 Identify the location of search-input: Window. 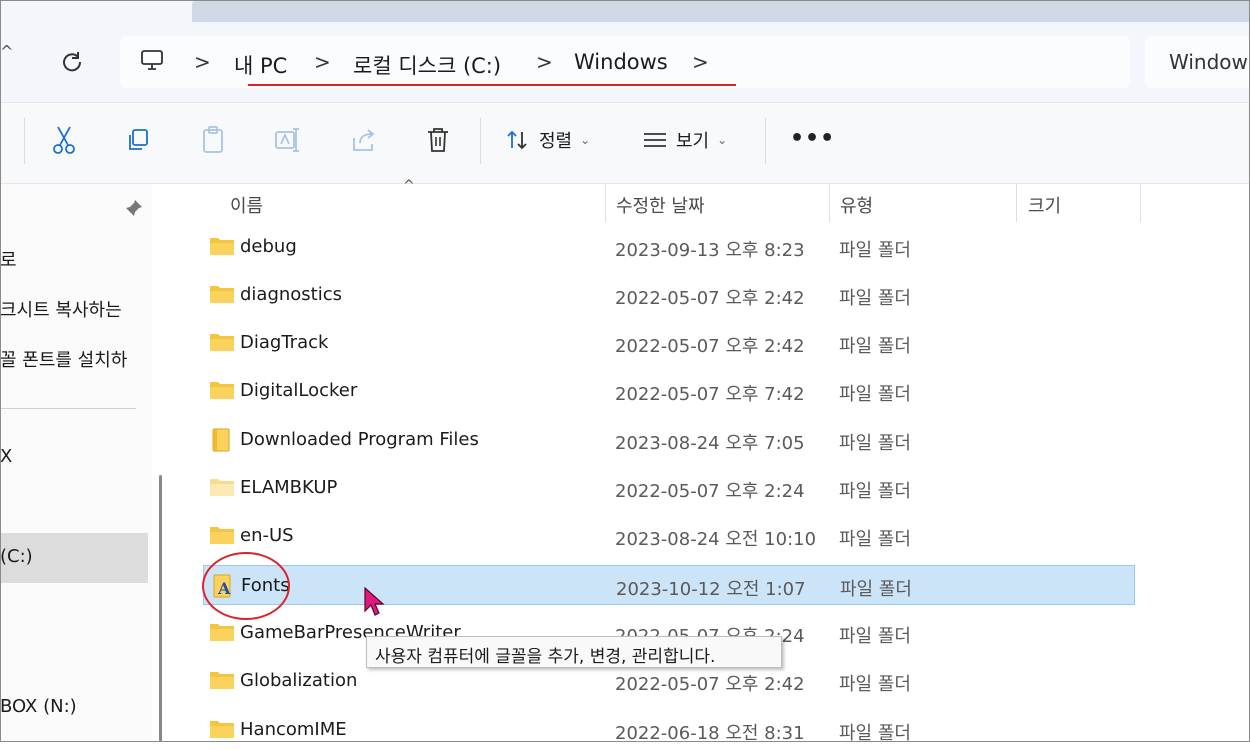
(1197, 62).